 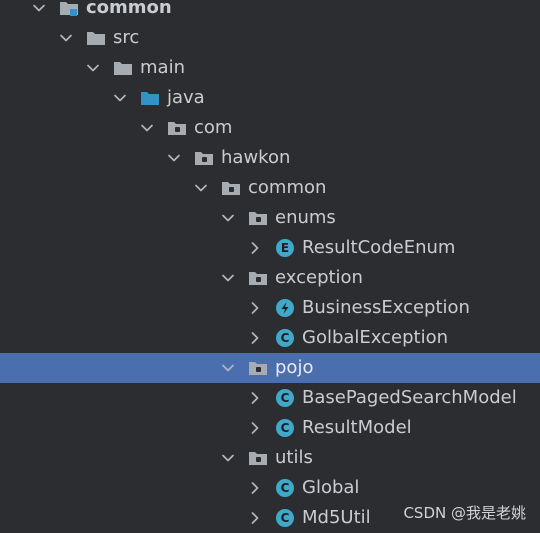 I want to click on tree-row-label: ResultModel, so click(x=357, y=427).